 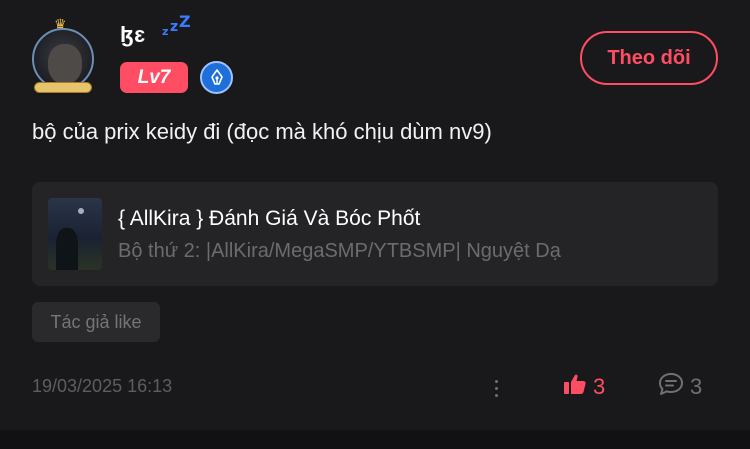 I want to click on timestamp: 19/03/2025 16:13, so click(x=102, y=386).